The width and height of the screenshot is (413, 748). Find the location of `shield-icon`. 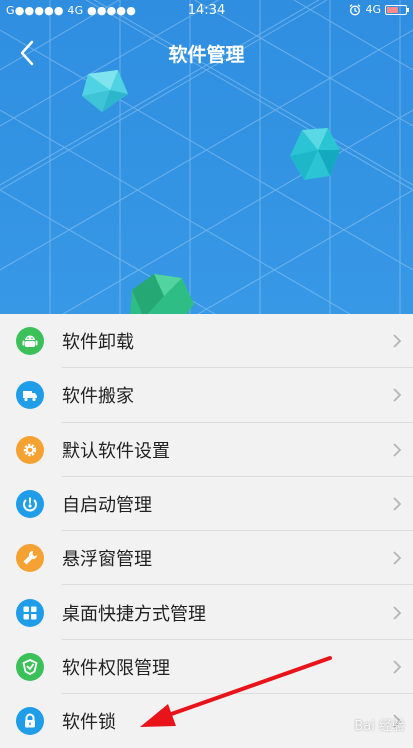

shield-icon is located at coordinates (30, 666).